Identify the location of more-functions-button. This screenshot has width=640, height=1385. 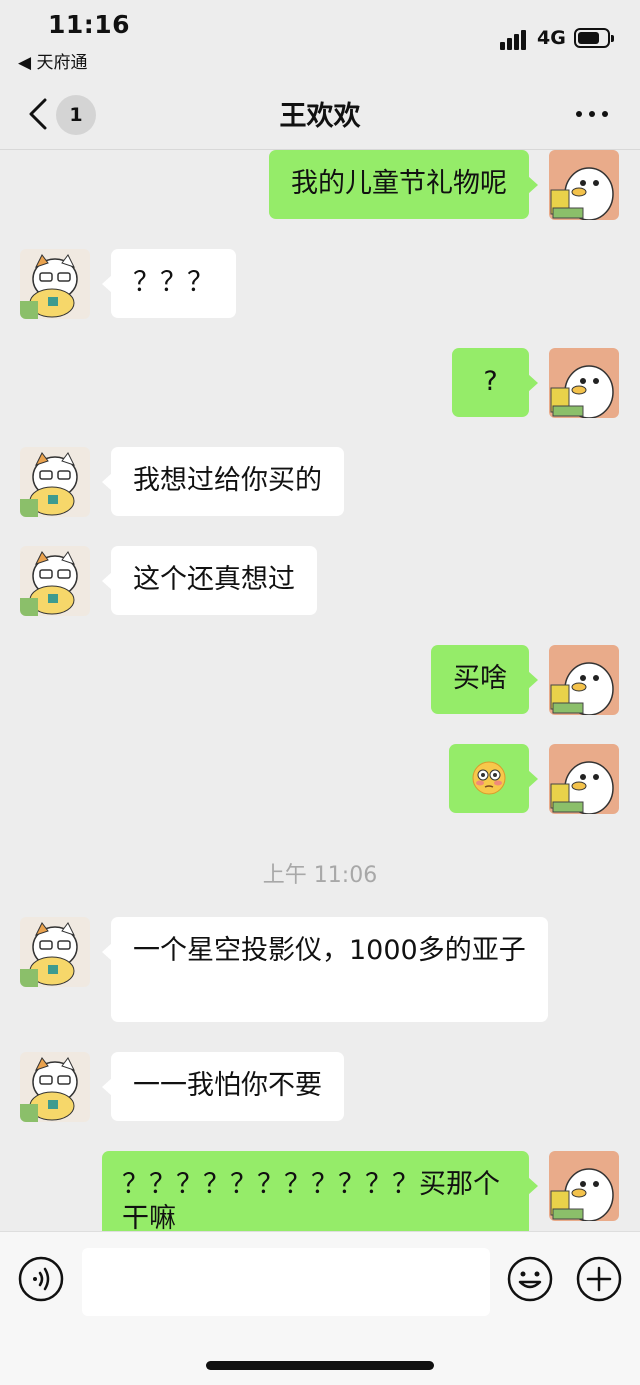
(599, 1279).